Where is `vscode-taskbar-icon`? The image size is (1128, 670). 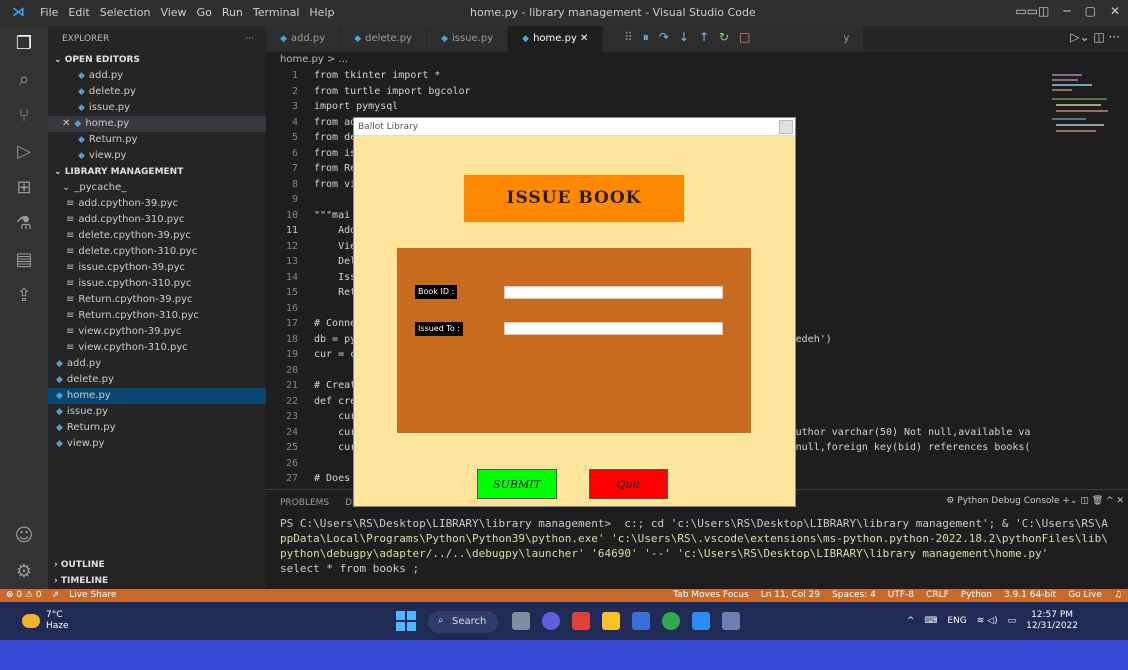
vscode-taskbar-icon is located at coordinates (701, 621).